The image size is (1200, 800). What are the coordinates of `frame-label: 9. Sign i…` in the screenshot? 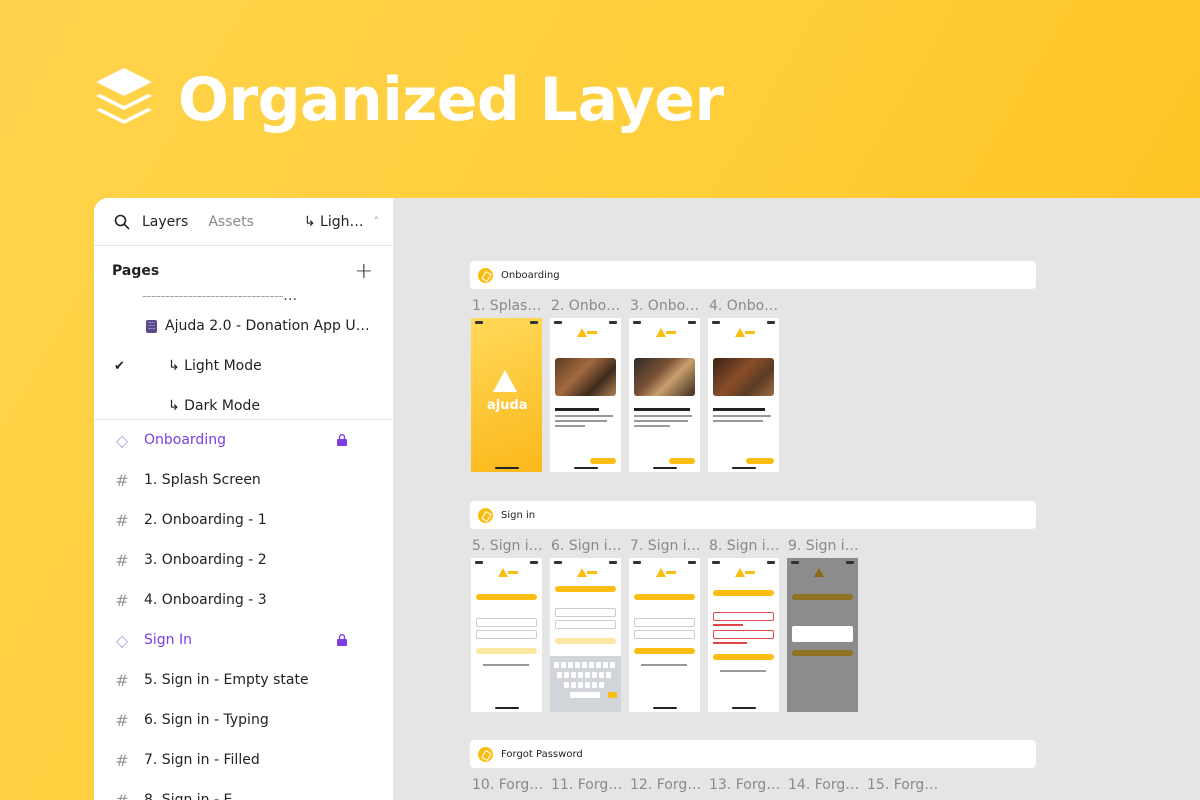 It's located at (824, 546).